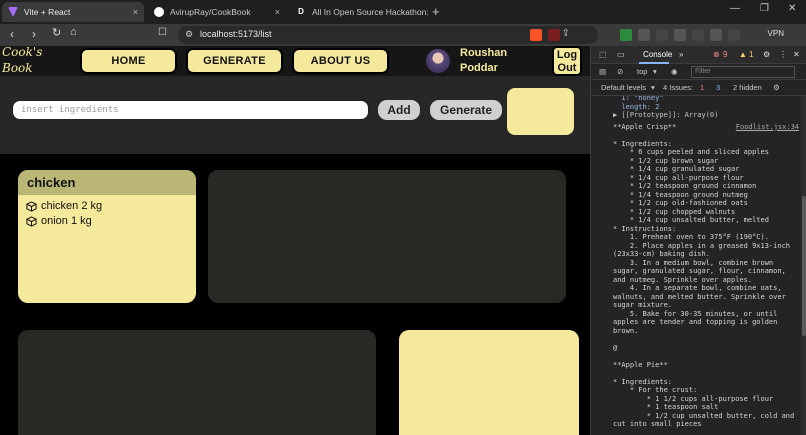 The height and width of the screenshot is (435, 806). What do you see at coordinates (697, 288) in the screenshot?
I see `console-line: 4. In a separate bowl, combine oats,` at bounding box center [697, 288].